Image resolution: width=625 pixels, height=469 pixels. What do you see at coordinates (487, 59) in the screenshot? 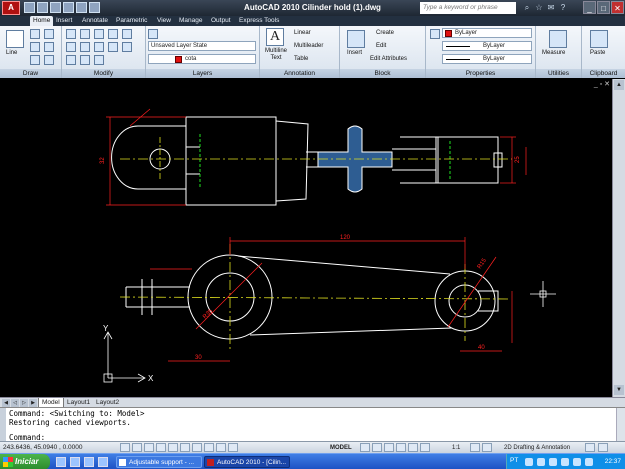
I see `lineweight-dropdown: ByLayer` at bounding box center [487, 59].